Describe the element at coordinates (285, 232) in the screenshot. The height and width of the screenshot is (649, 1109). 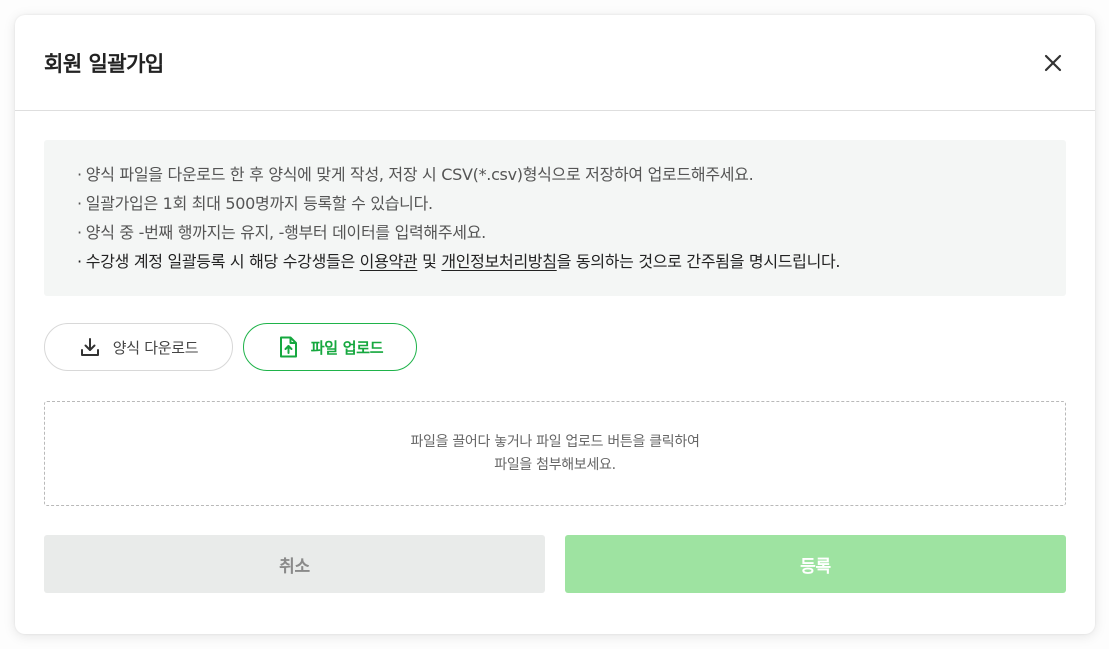
I see `notice-text: 양식 중 -번째 행까지는 유지, -행부터 데이터를 입력해주세요.` at that location.